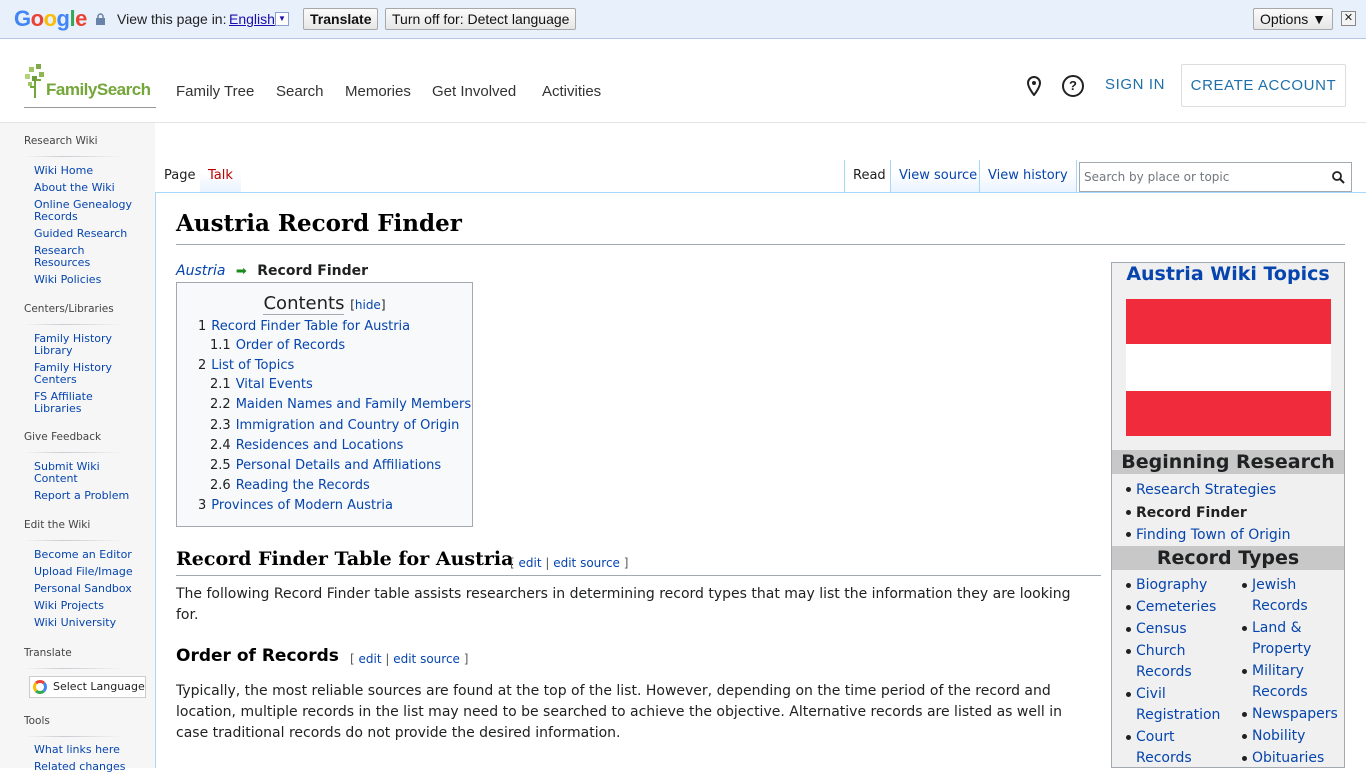 Image resolution: width=1366 pixels, height=778 pixels. What do you see at coordinates (571, 91) in the screenshot?
I see `nav-activities: Activities` at bounding box center [571, 91].